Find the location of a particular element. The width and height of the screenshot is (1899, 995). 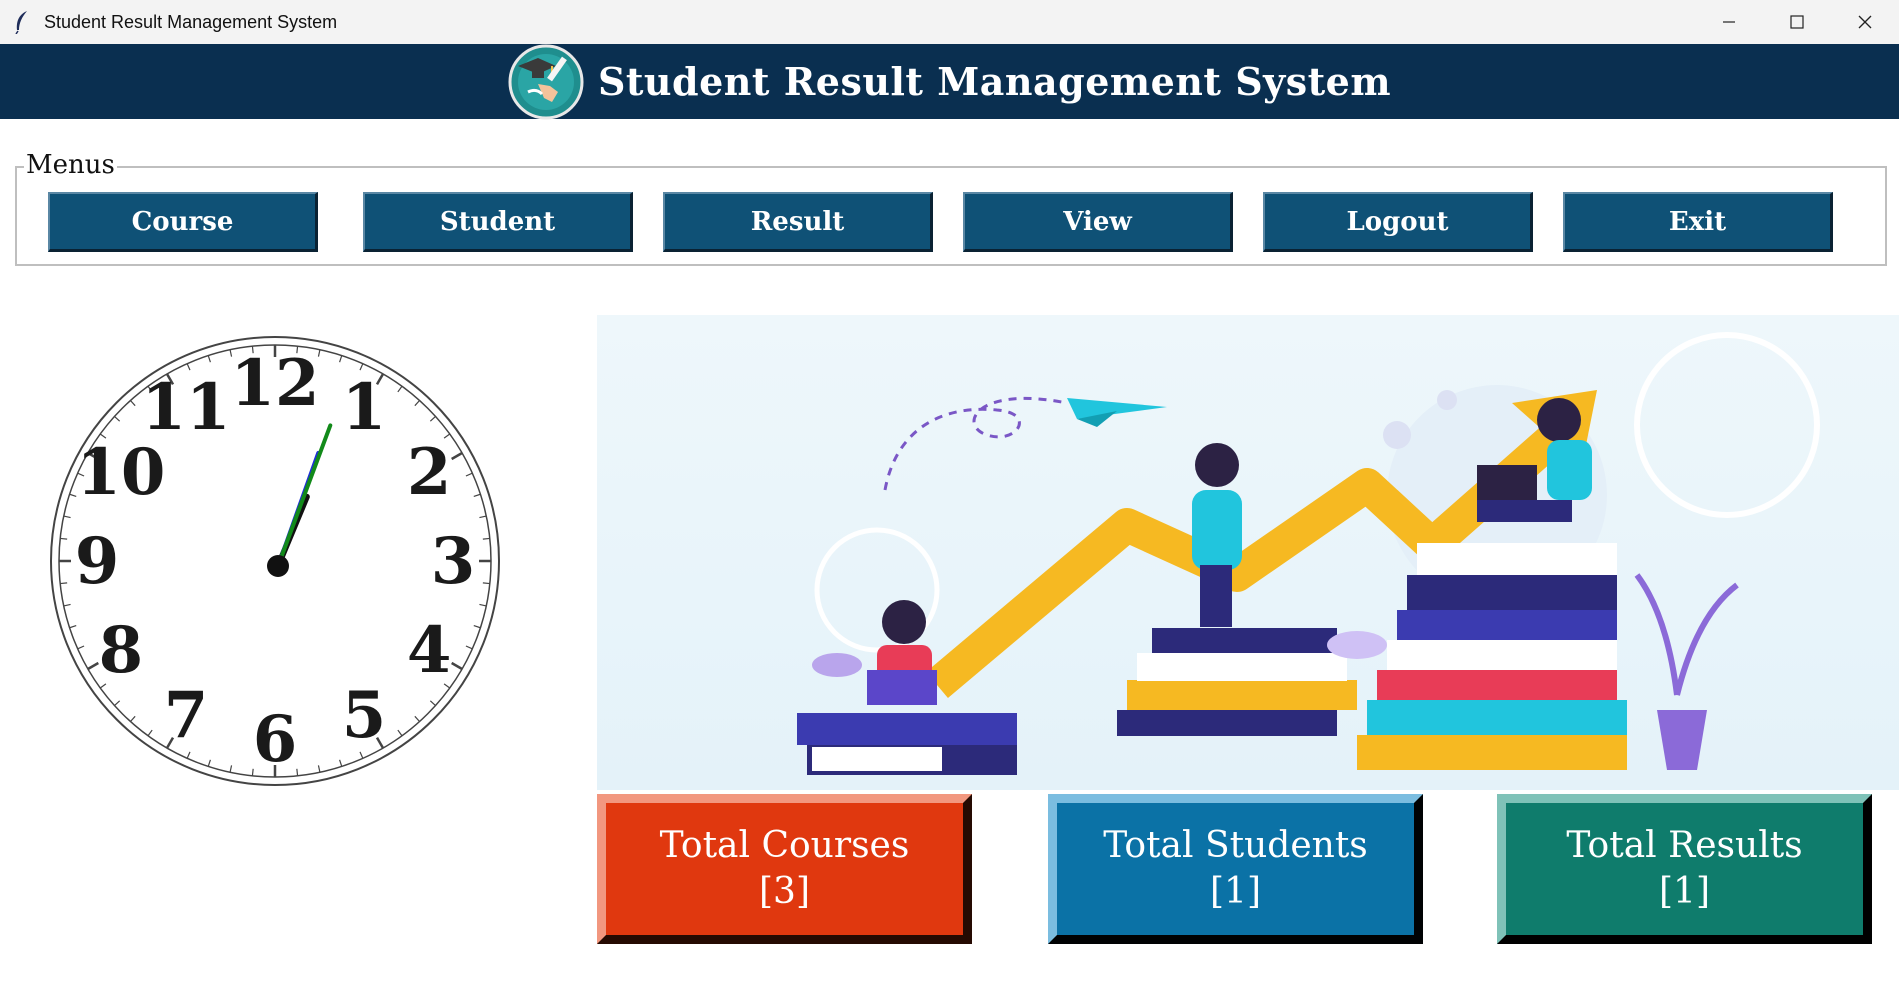

minimize-button is located at coordinates (1729, 22).